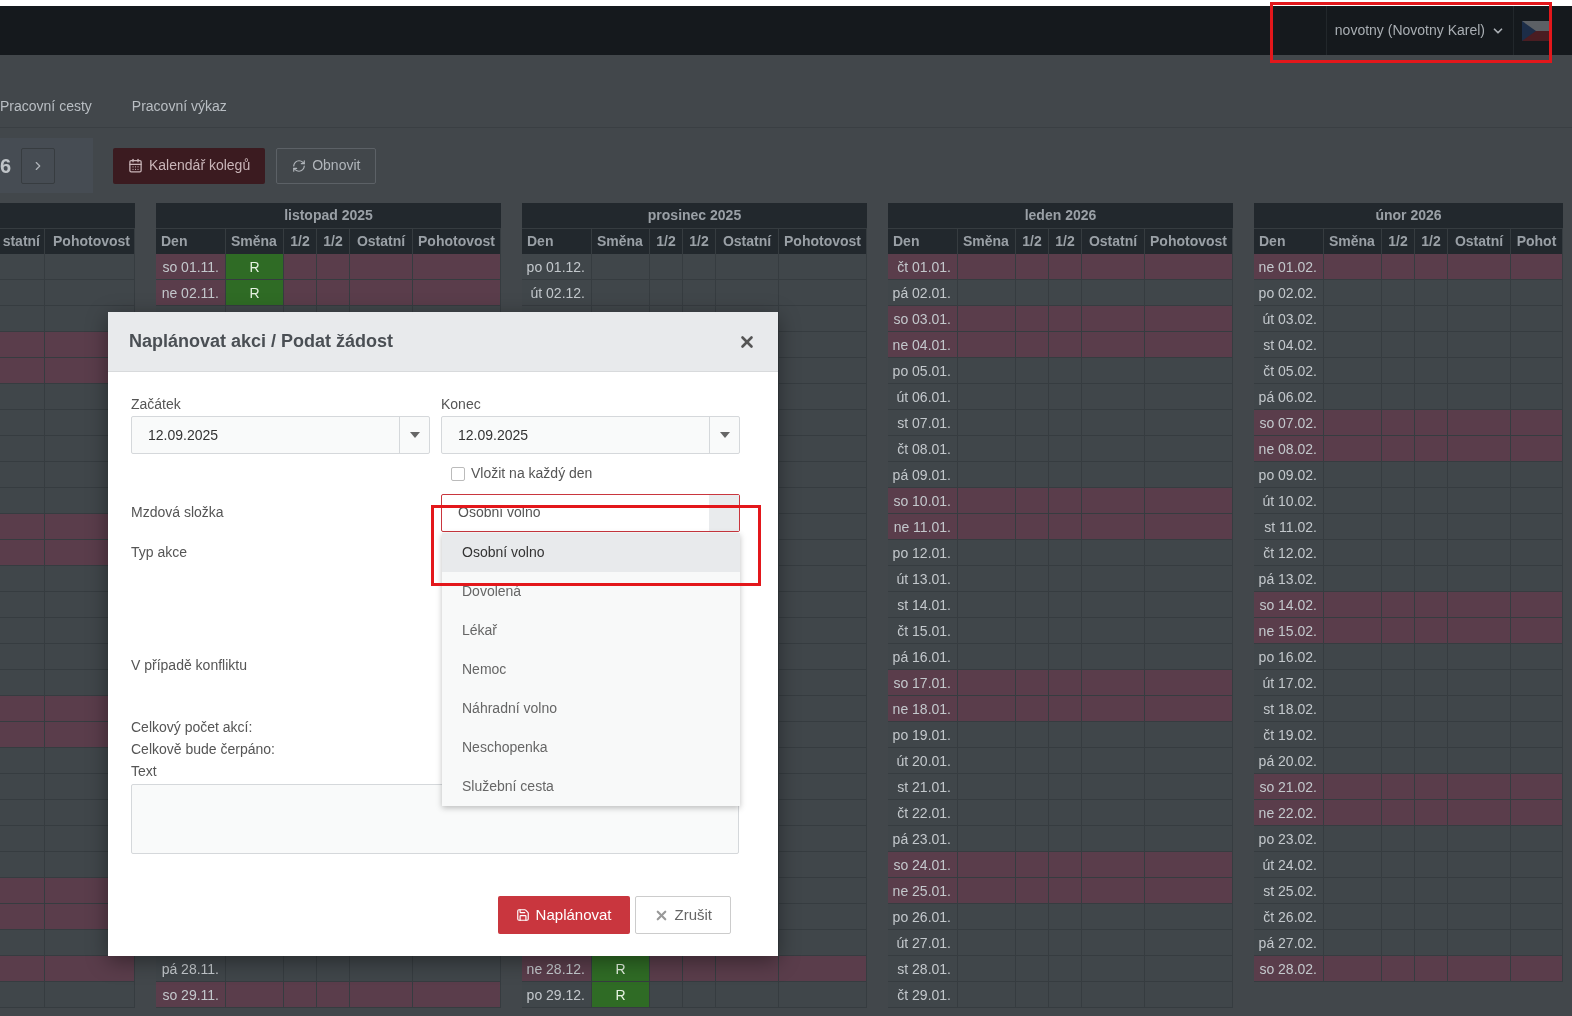 This screenshot has height=1016, width=1572. I want to click on day-cell: po 12.01., so click(923, 552).